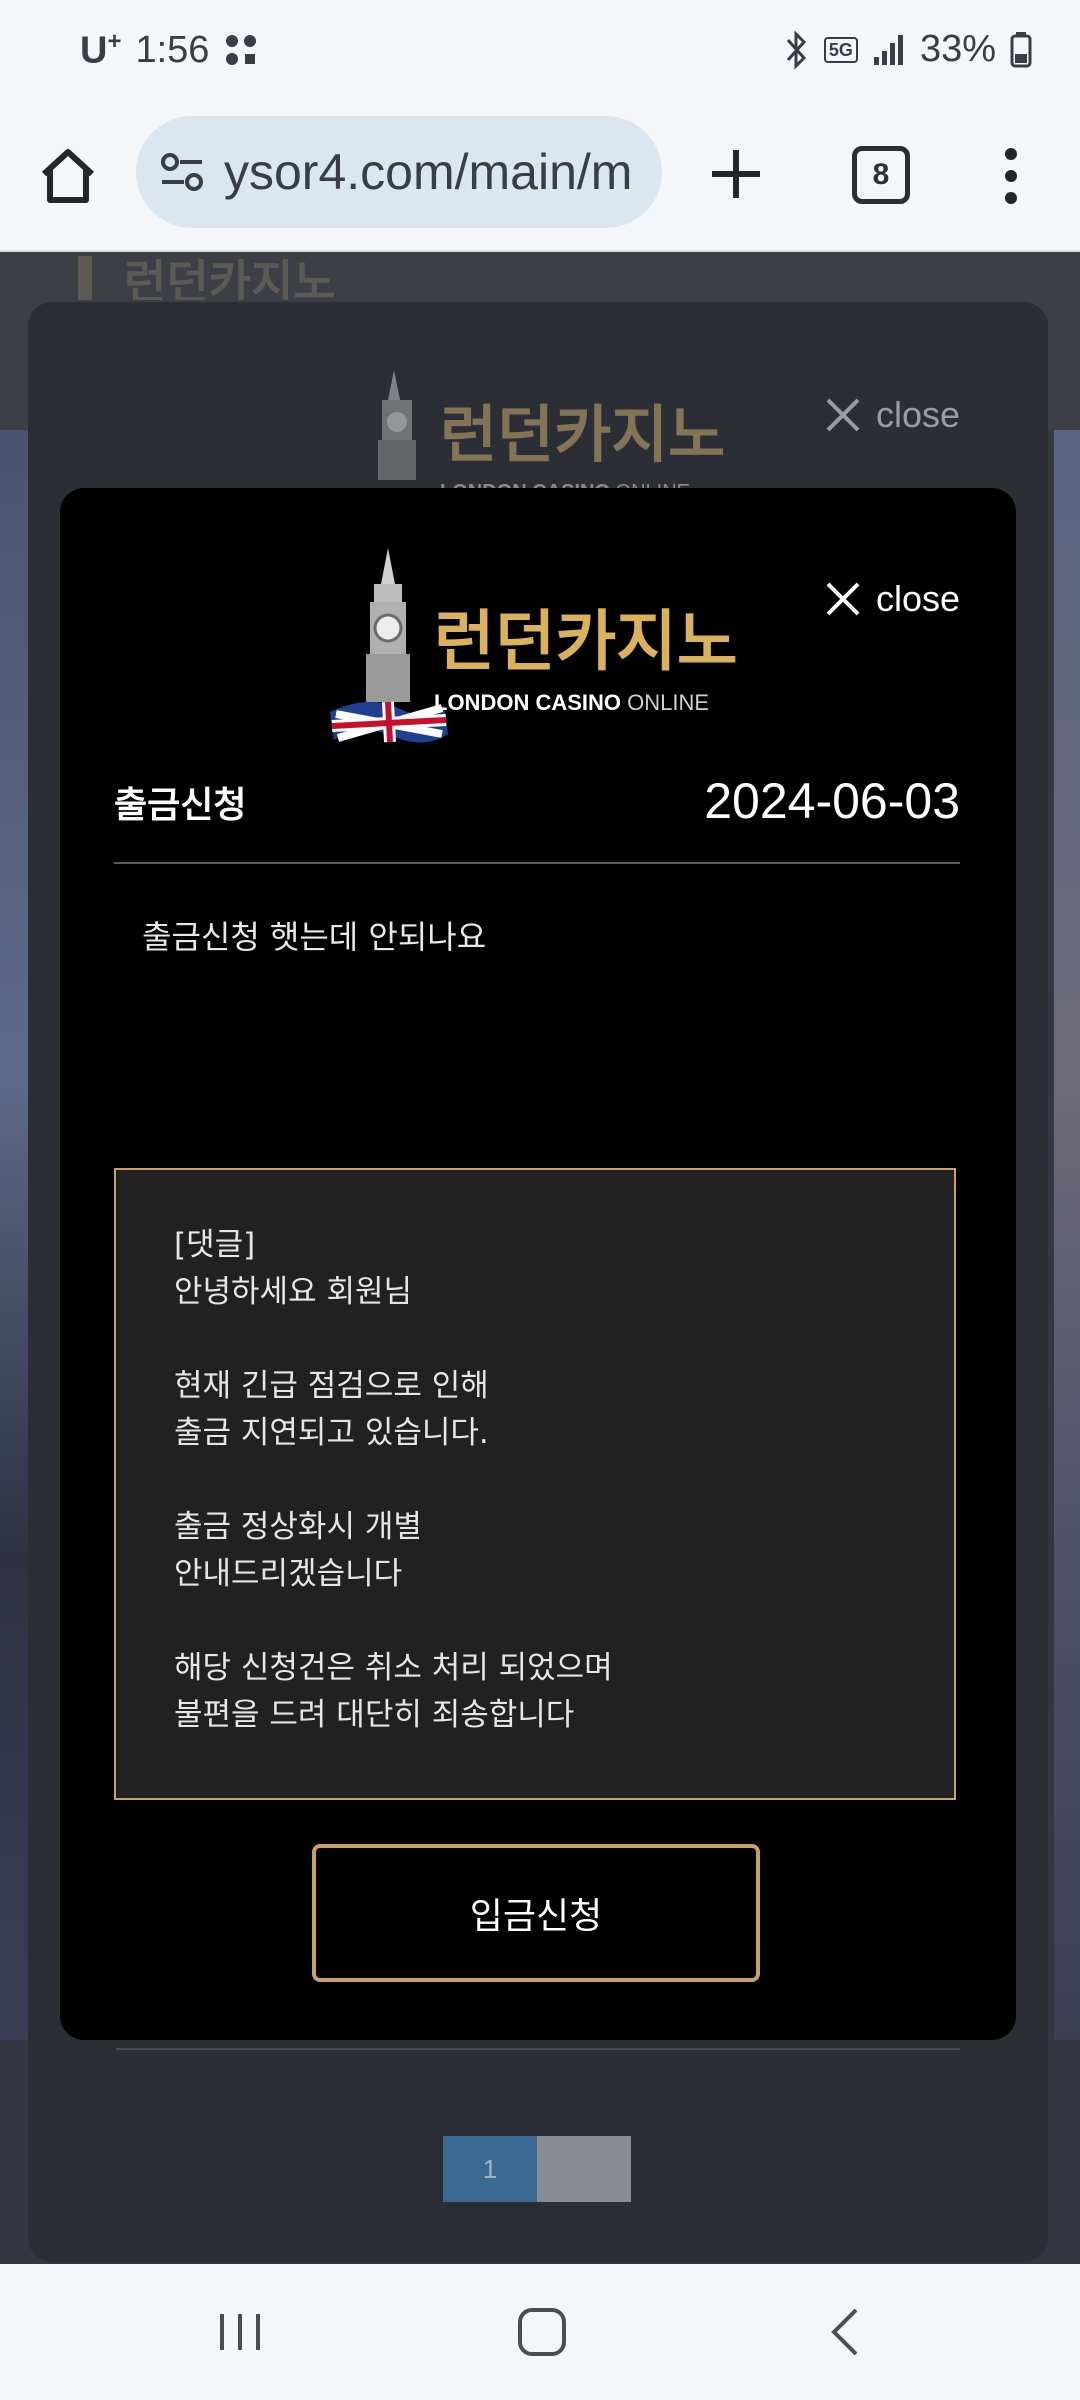 This screenshot has width=1080, height=2400. I want to click on page-logo: 런던카지노, so click(246, 280).